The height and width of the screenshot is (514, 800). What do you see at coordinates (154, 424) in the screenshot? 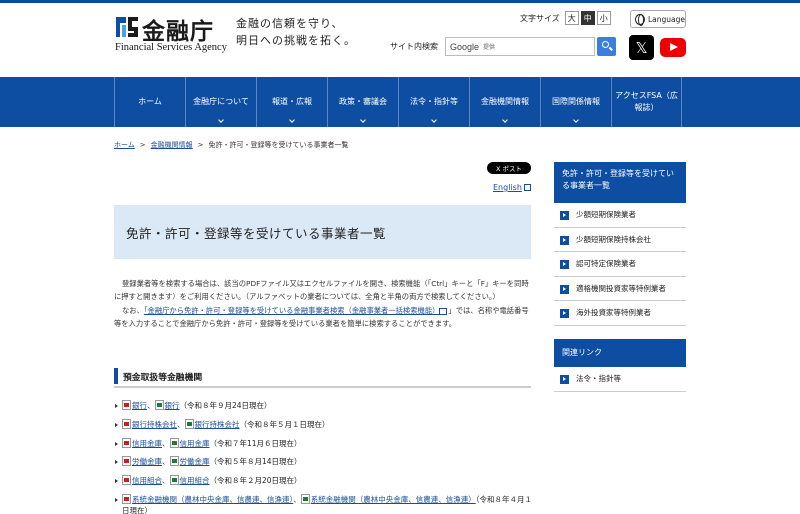
I see `pdf-link: 銀行持株会社` at bounding box center [154, 424].